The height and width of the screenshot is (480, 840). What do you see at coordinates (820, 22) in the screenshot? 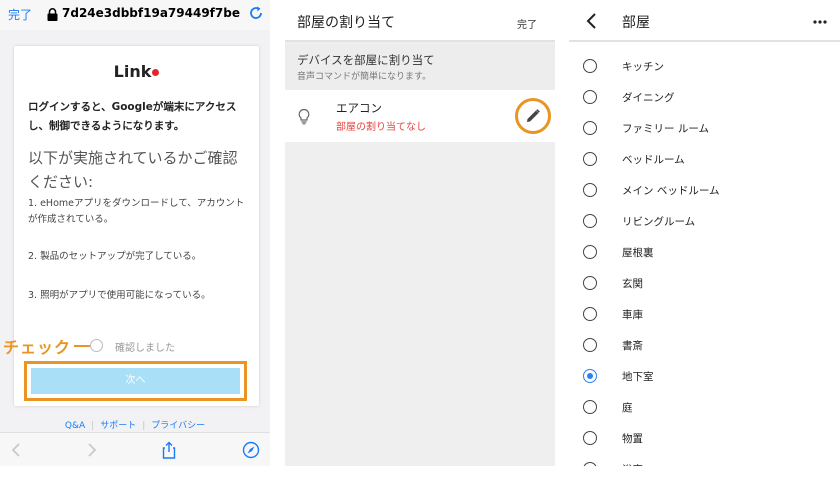
I see `more-icon` at bounding box center [820, 22].